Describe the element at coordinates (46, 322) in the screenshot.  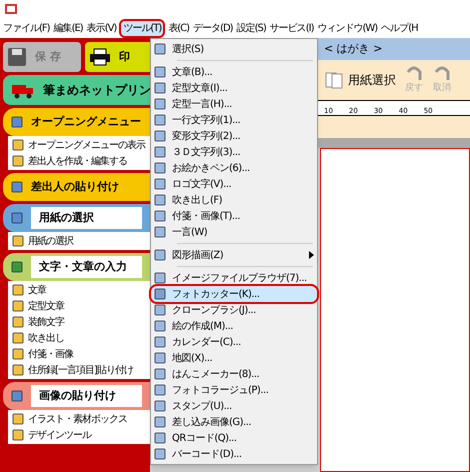
I see `sidebar-item: 装飾文字` at that location.